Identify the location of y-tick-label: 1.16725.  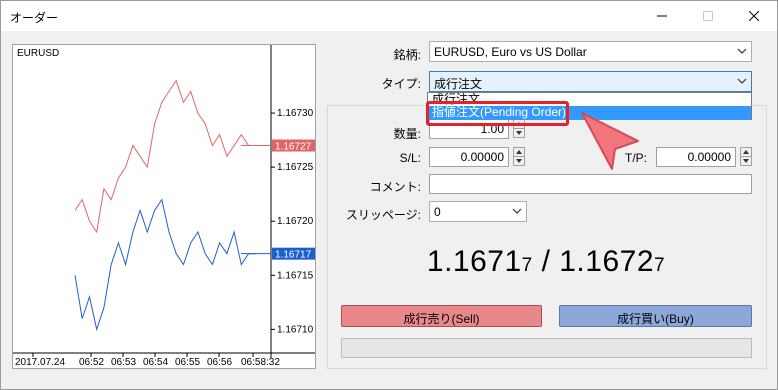
(295, 167).